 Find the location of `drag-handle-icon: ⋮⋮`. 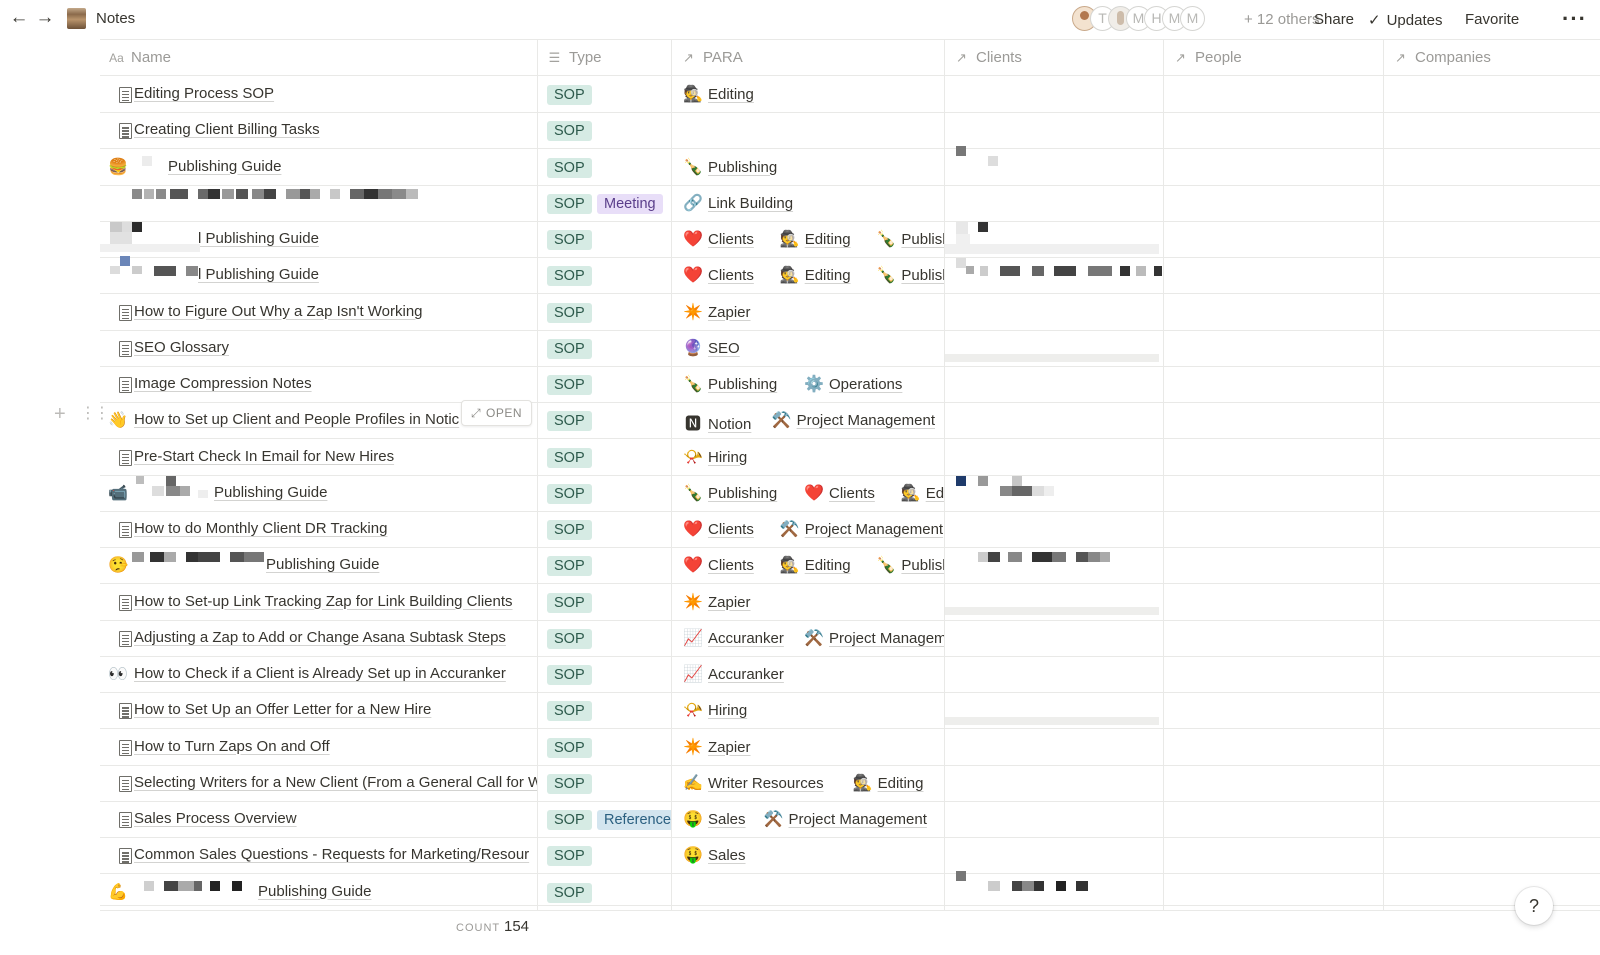

drag-handle-icon: ⋮⋮ is located at coordinates (95, 413).